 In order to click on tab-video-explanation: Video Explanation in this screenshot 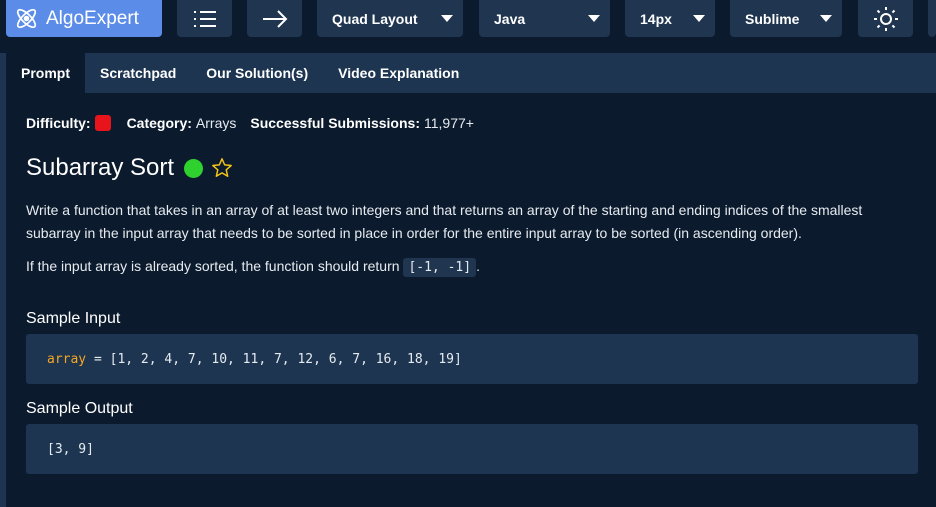, I will do `click(398, 73)`.